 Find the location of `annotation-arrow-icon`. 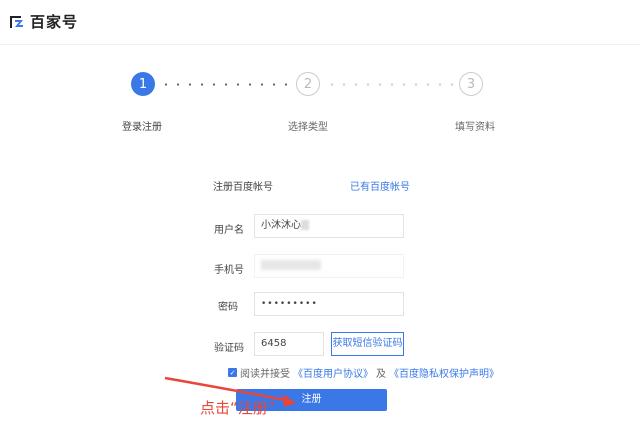

annotation-arrow-icon is located at coordinates (230, 391).